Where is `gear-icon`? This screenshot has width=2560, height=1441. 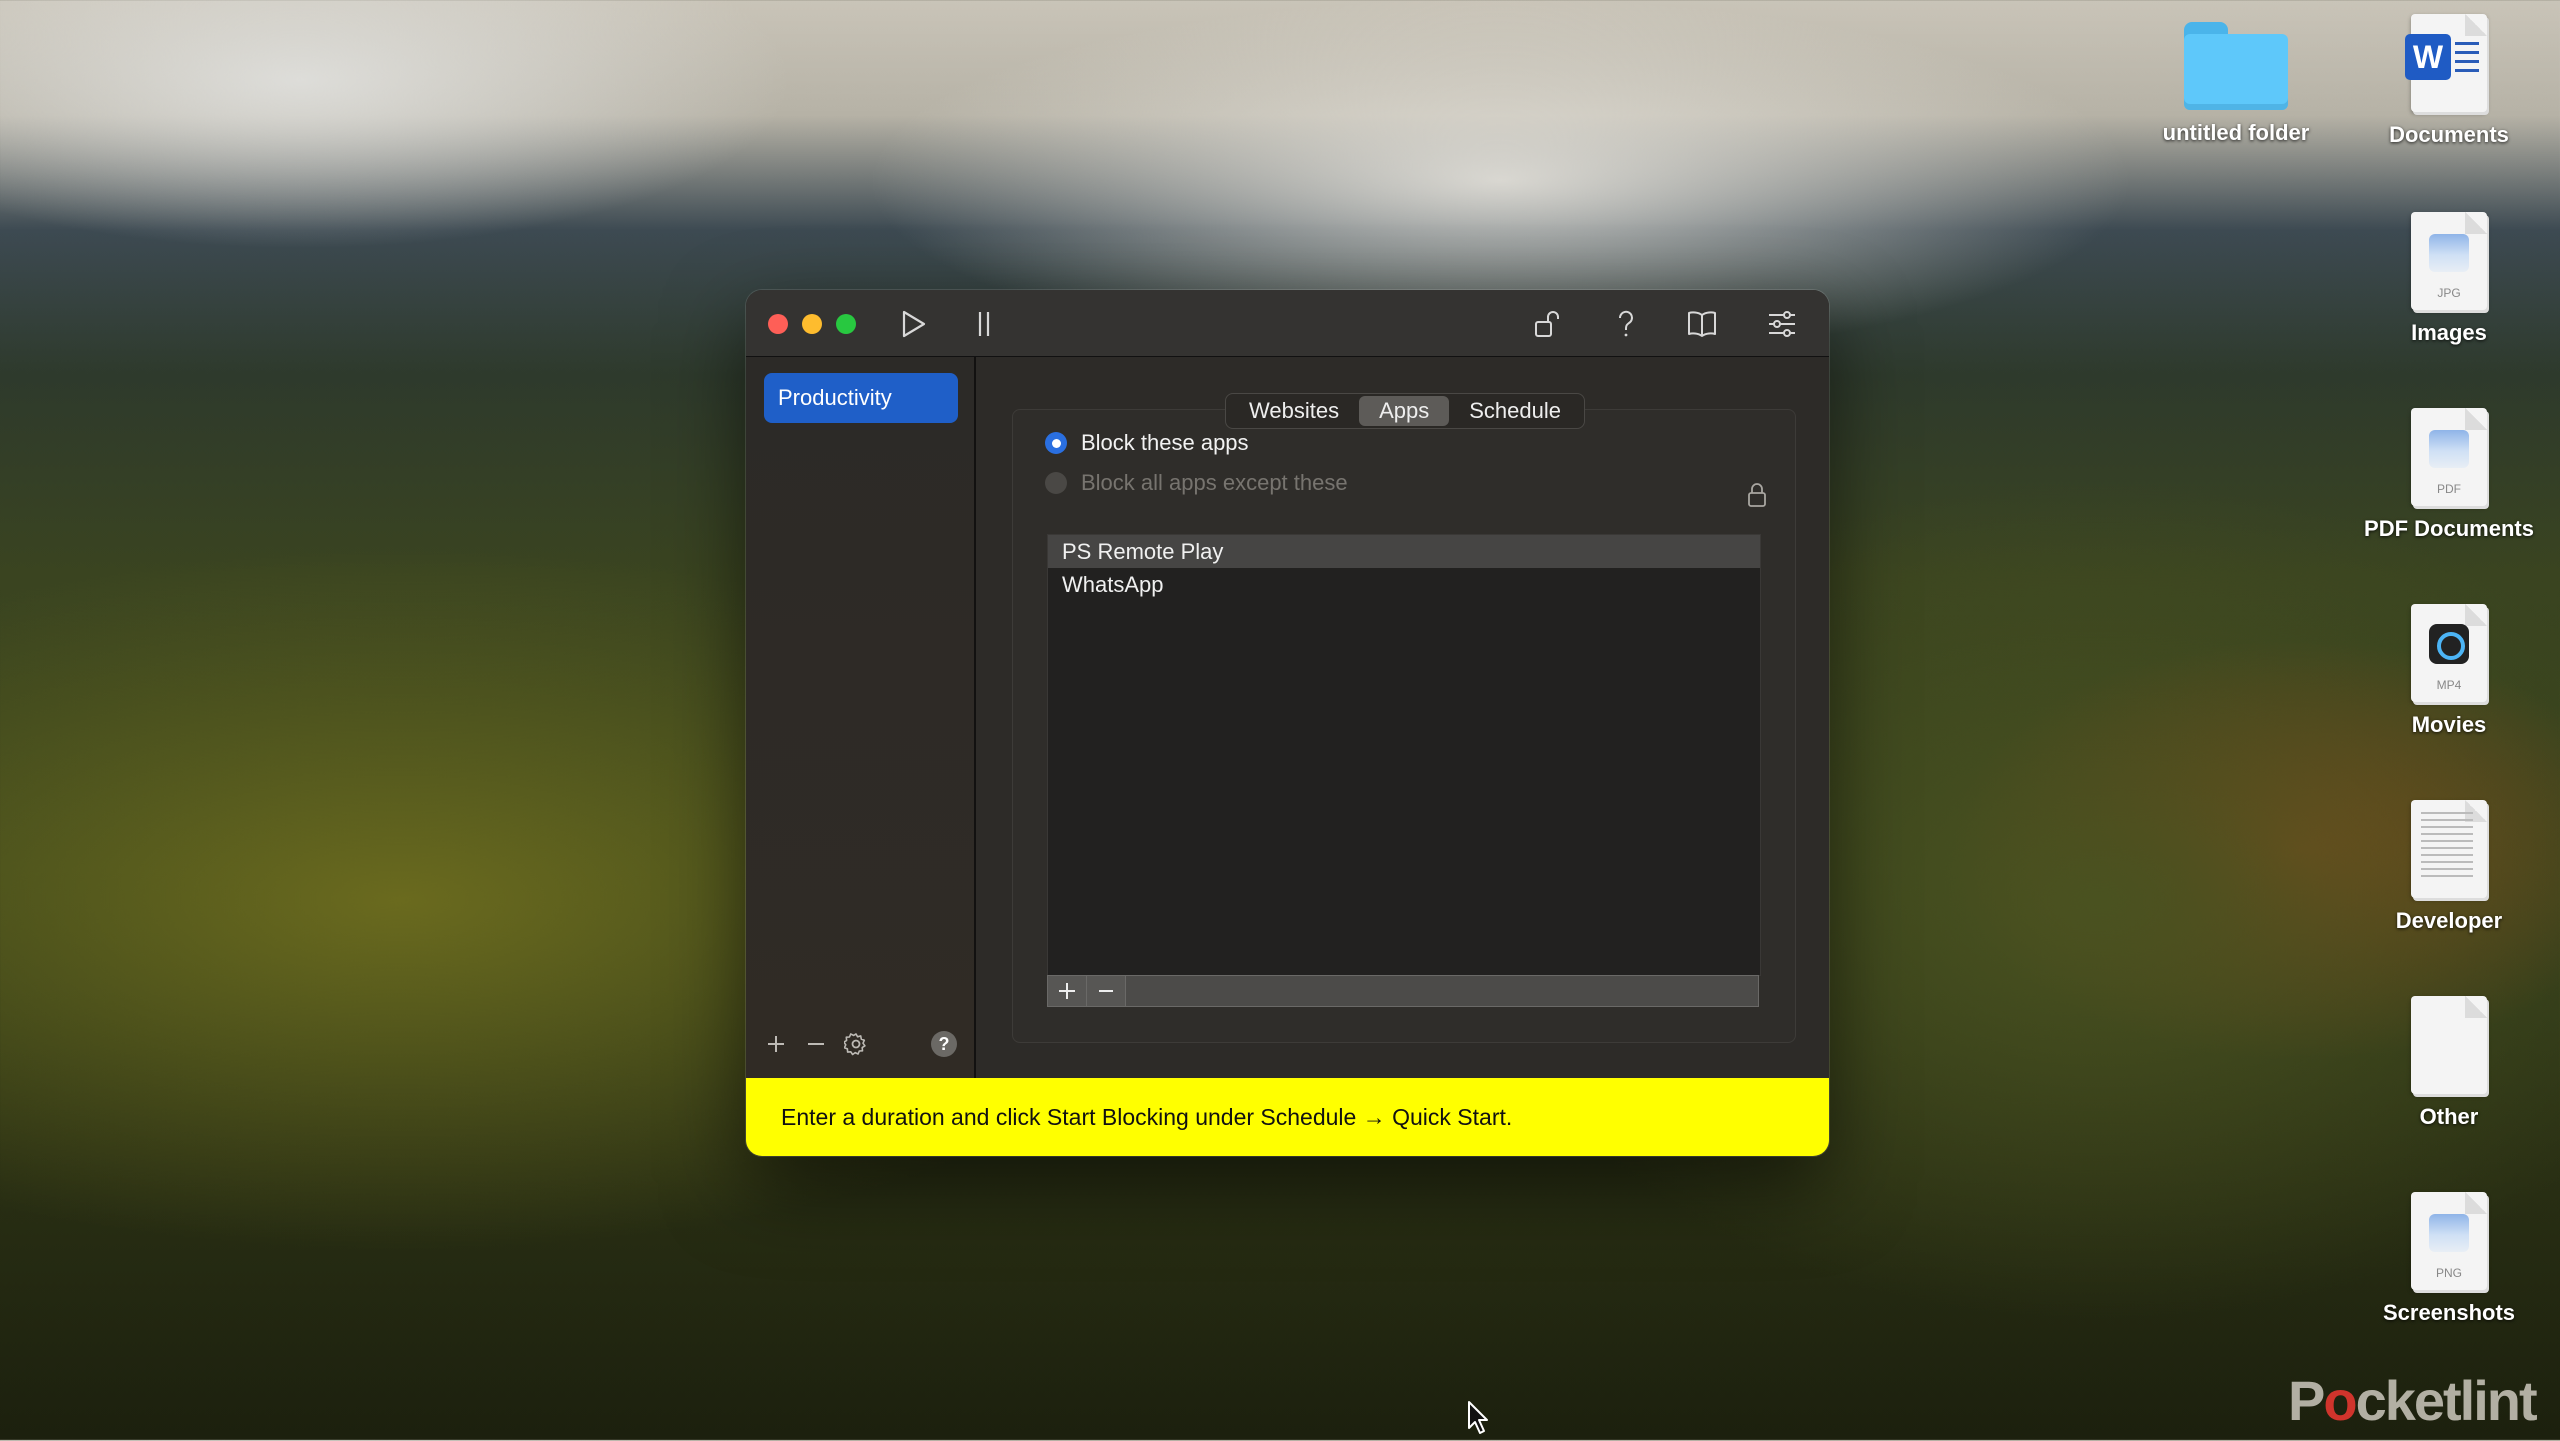
gear-icon is located at coordinates (855, 1044).